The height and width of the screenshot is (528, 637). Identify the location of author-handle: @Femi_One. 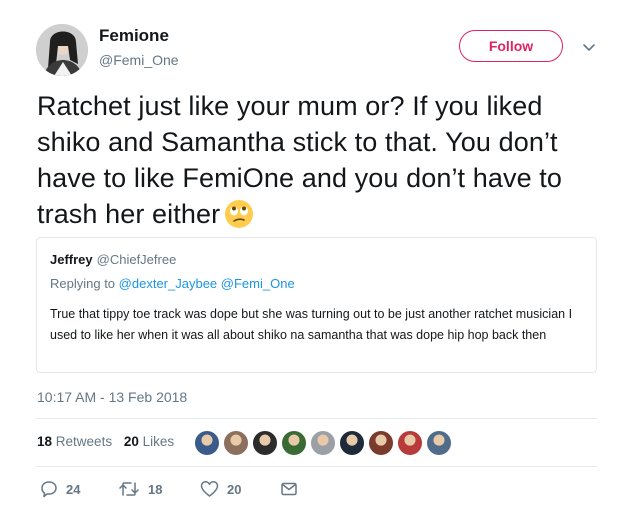
(139, 60).